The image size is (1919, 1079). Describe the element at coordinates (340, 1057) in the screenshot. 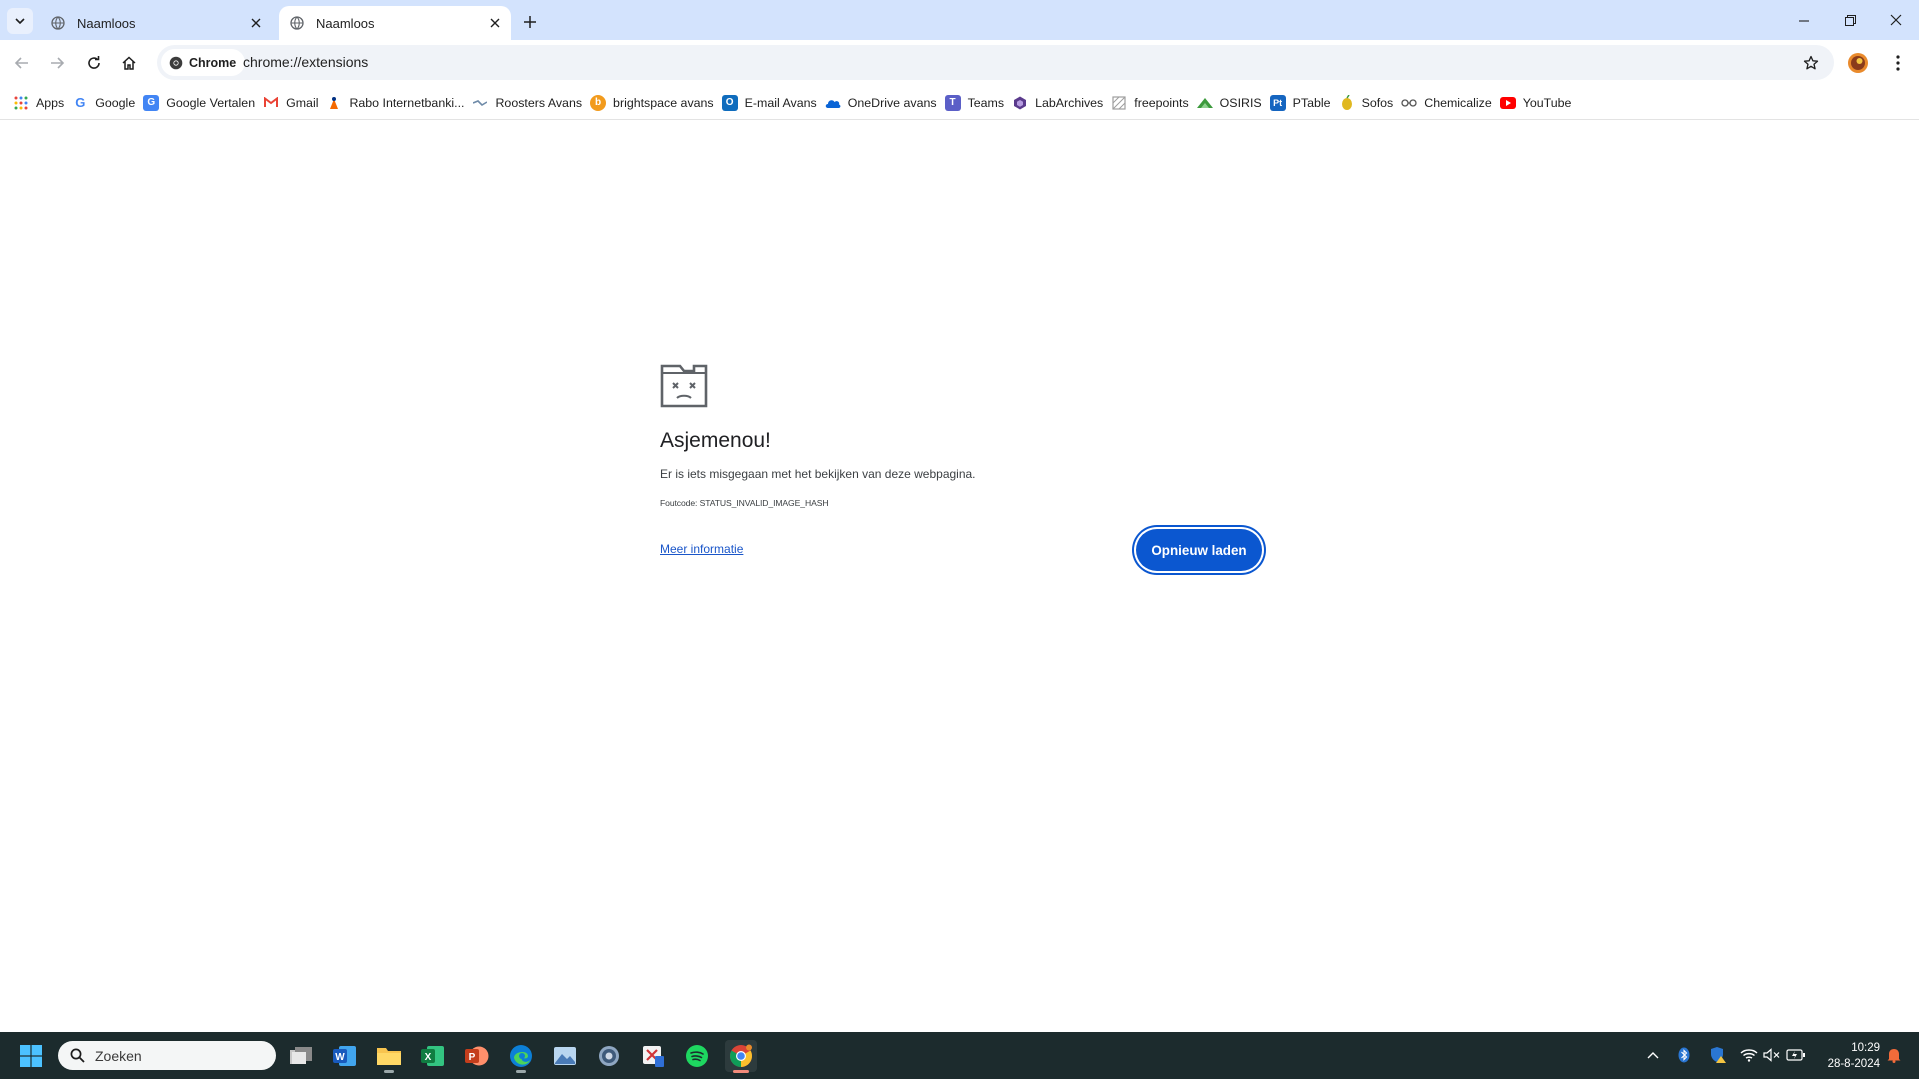

I see `svg-text: W` at that location.